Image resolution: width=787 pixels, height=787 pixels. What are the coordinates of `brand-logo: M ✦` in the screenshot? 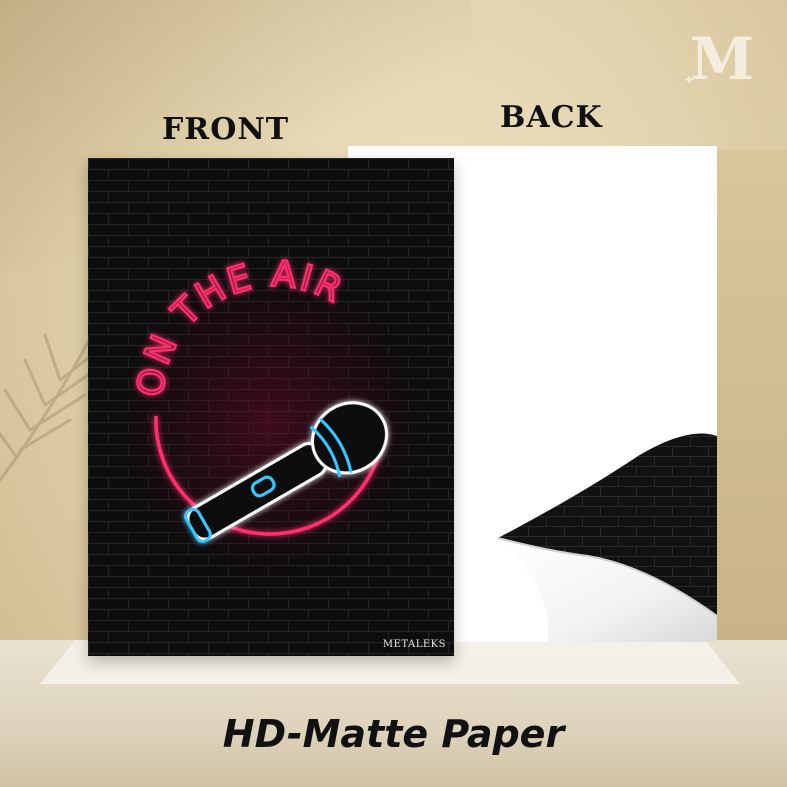 It's located at (719, 59).